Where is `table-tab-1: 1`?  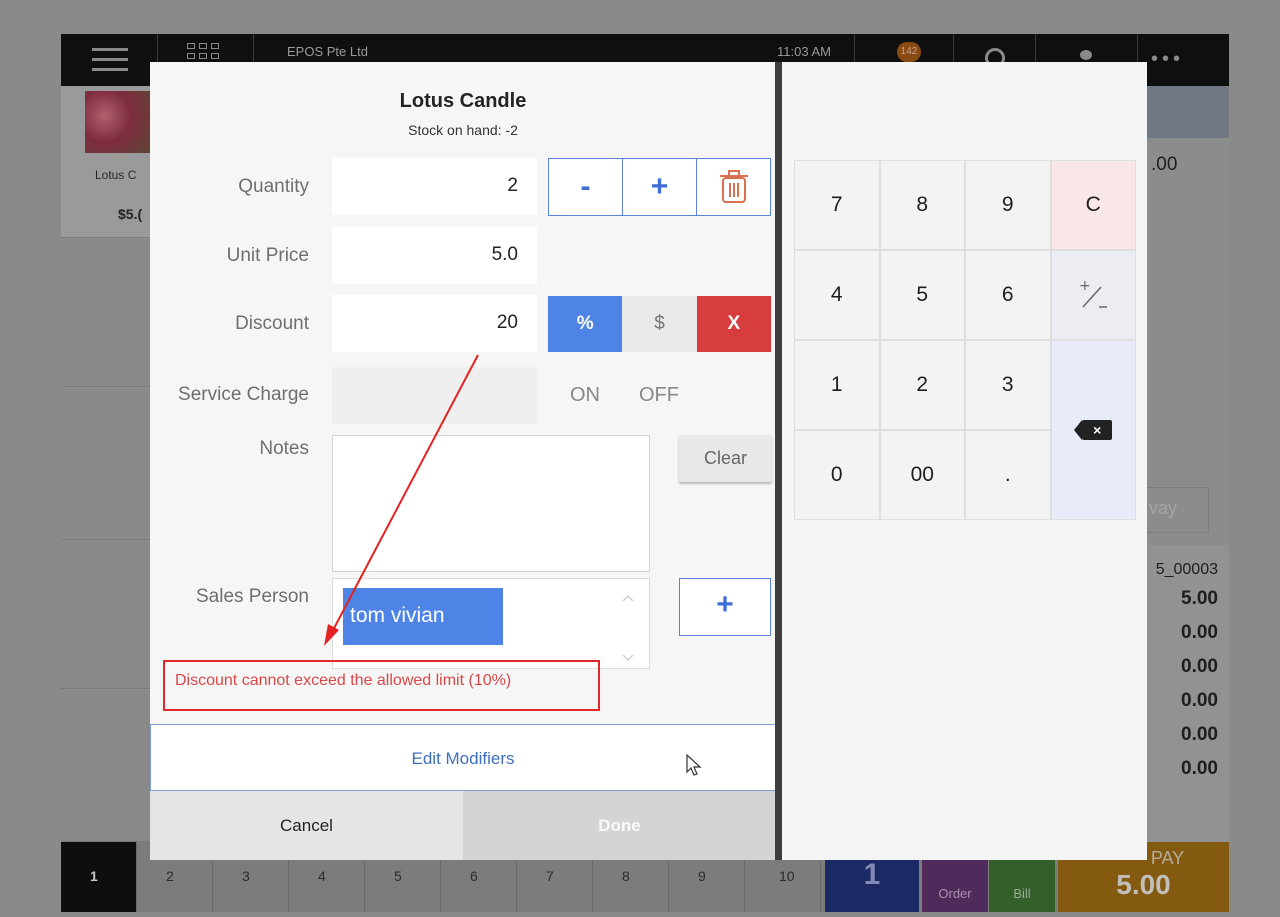
table-tab-1: 1 is located at coordinates (99, 877).